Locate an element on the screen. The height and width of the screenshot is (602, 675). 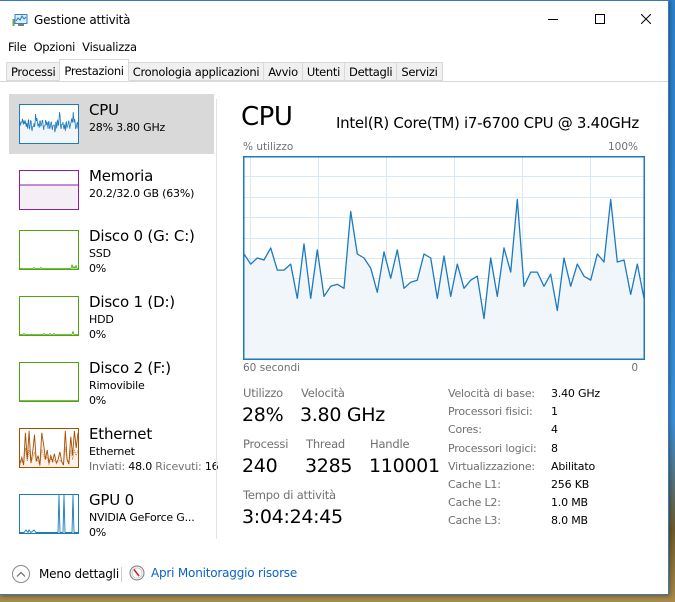
open-resource-monitor-link: Apri Monitoraggio risorse is located at coordinates (213, 573).